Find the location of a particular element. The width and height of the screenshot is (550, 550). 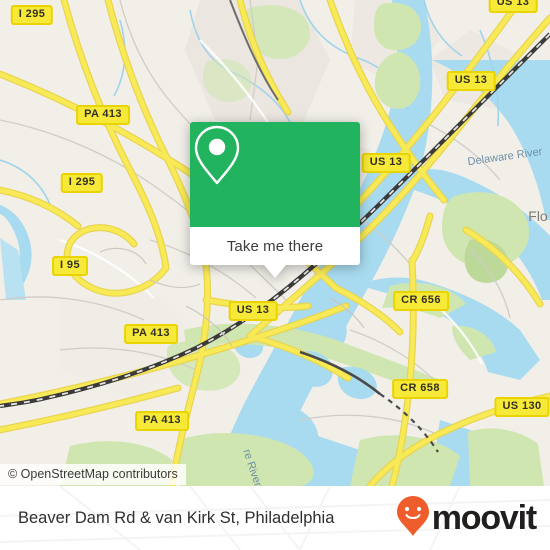

road-shield: CR 658 is located at coordinates (420, 389).